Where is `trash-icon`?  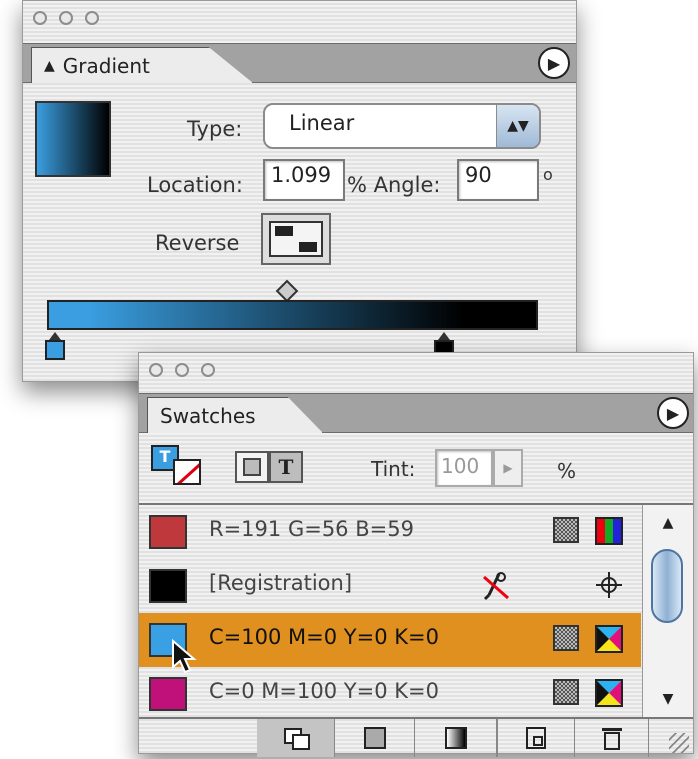
trash-icon is located at coordinates (611, 739).